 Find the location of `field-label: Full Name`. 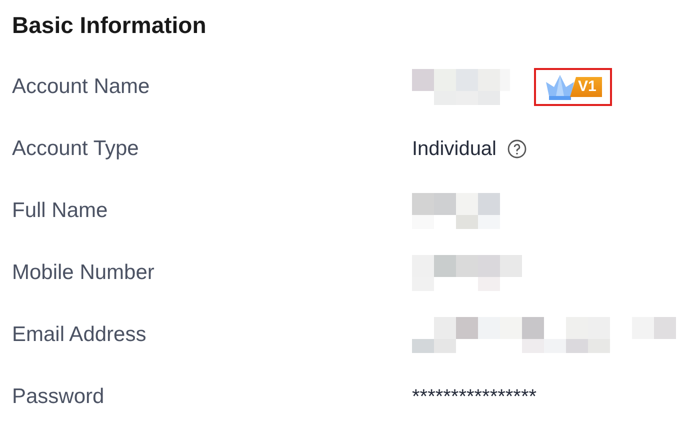

field-label: Full Name is located at coordinates (60, 211).